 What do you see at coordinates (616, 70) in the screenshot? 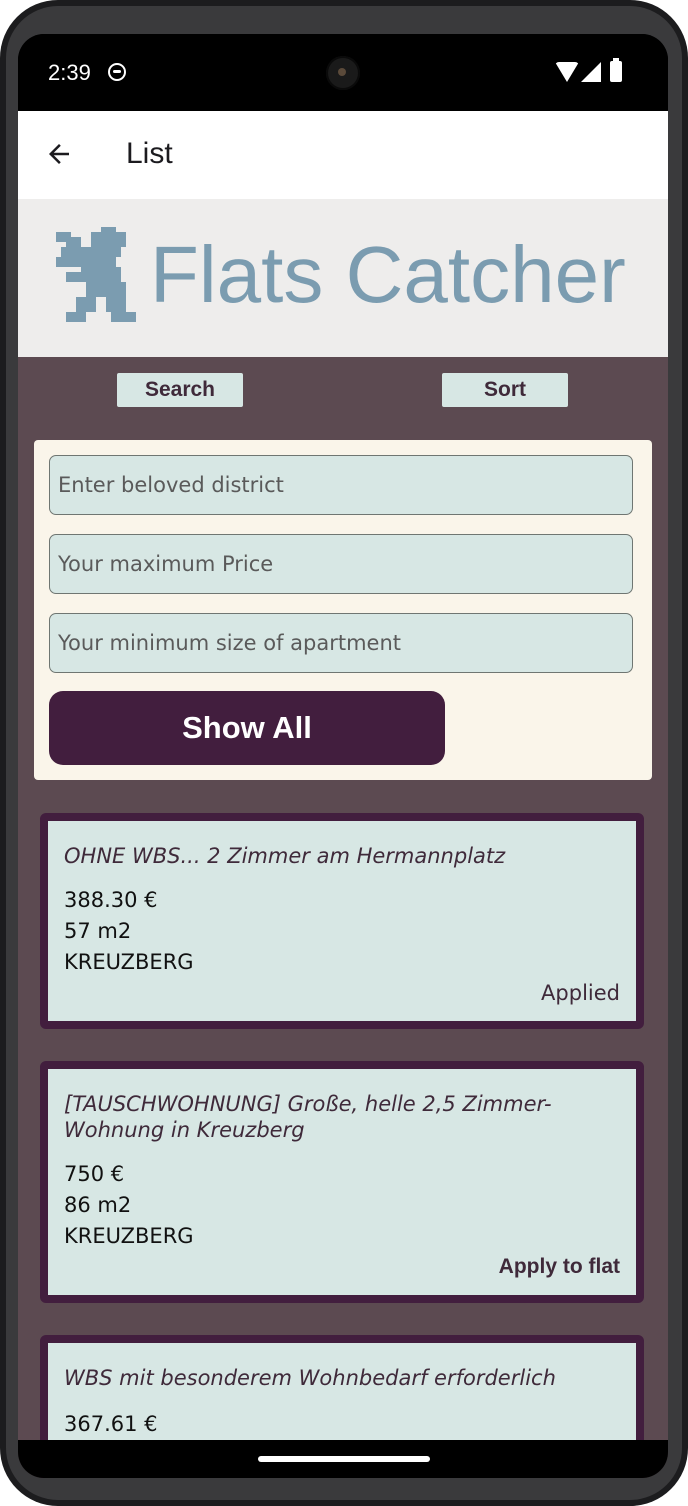
I see `battery-icon` at bounding box center [616, 70].